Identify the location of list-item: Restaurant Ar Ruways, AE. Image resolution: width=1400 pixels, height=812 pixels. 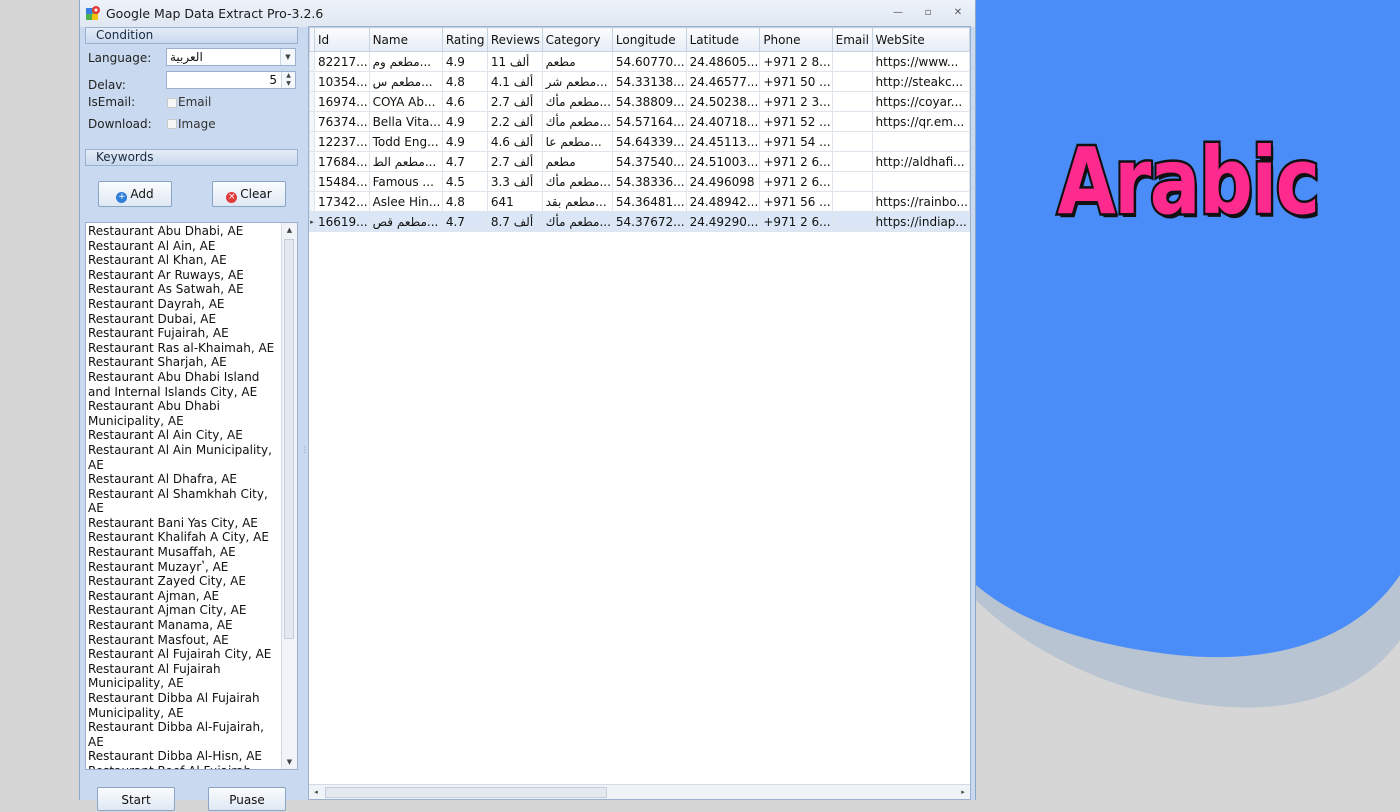
(184, 275).